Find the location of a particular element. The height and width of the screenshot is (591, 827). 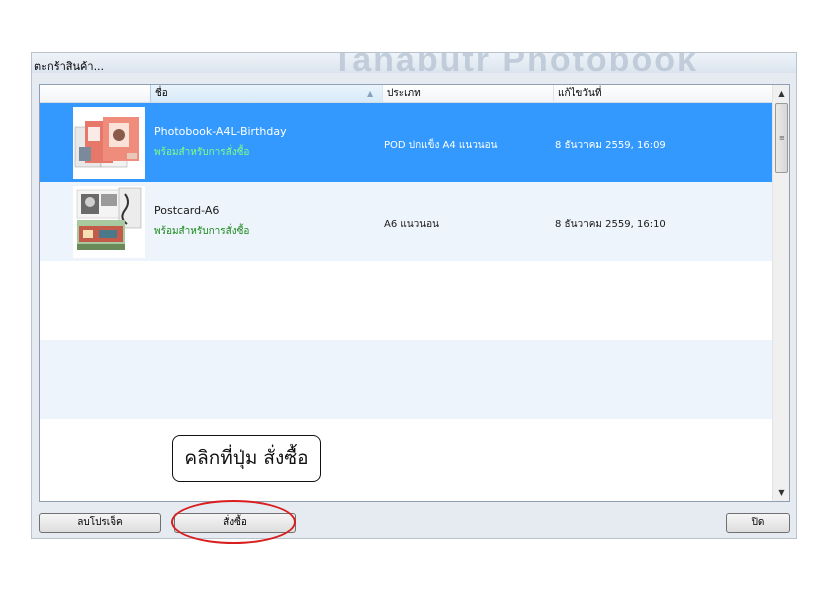

postcard-thumbnail-icon is located at coordinates (109, 222).